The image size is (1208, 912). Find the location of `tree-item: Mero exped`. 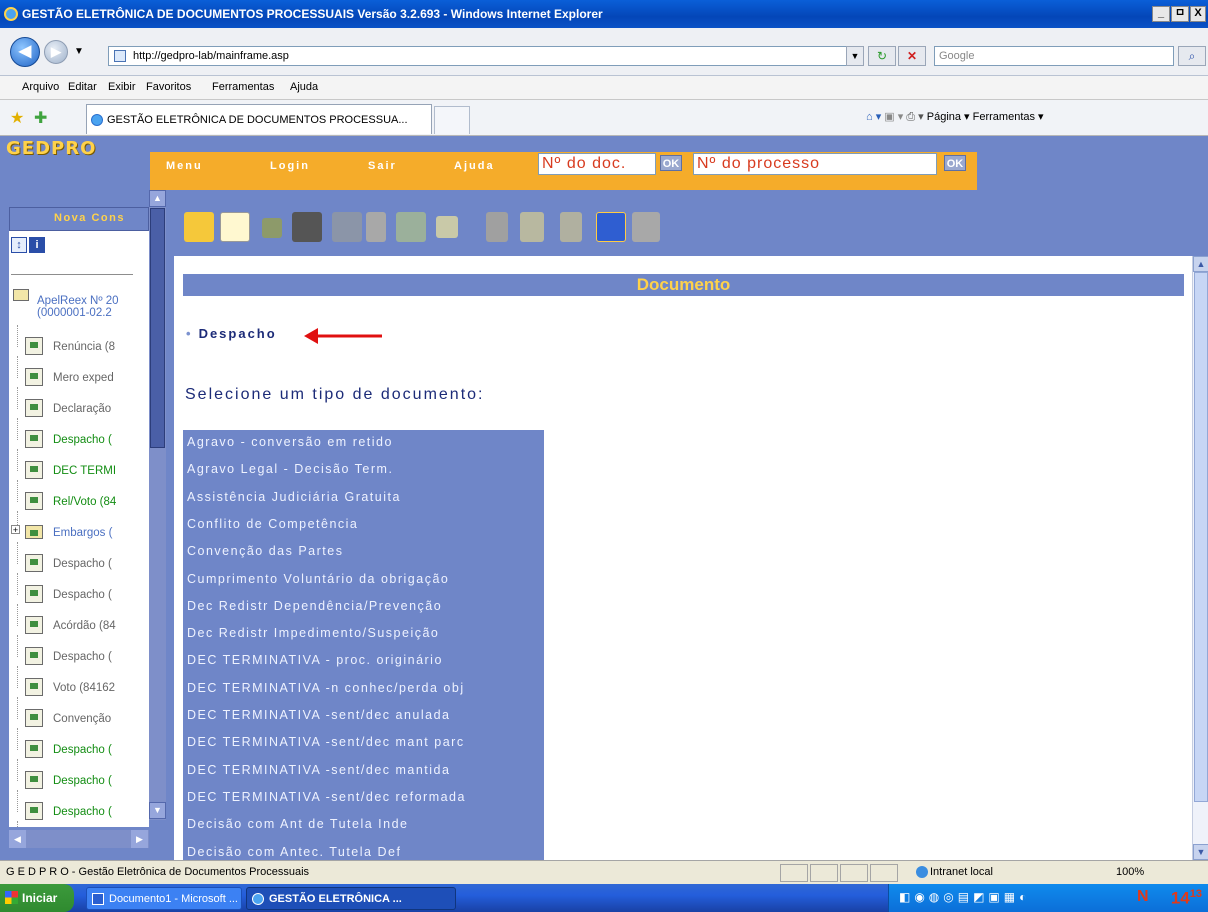

tree-item: Mero exped is located at coordinates (83, 373).